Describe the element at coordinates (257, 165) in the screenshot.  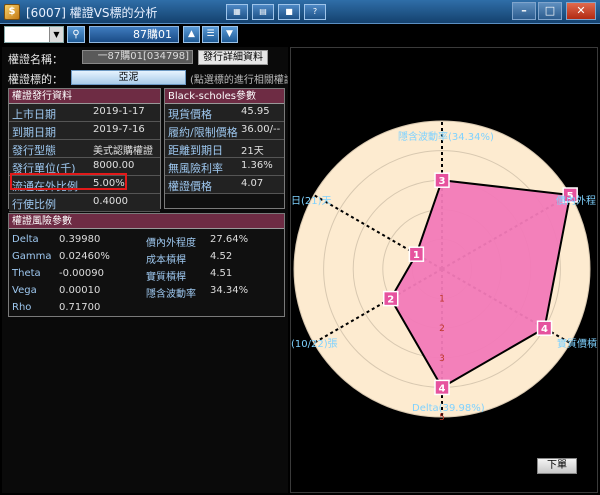
I see `bs-param-value: 1.36%` at that location.